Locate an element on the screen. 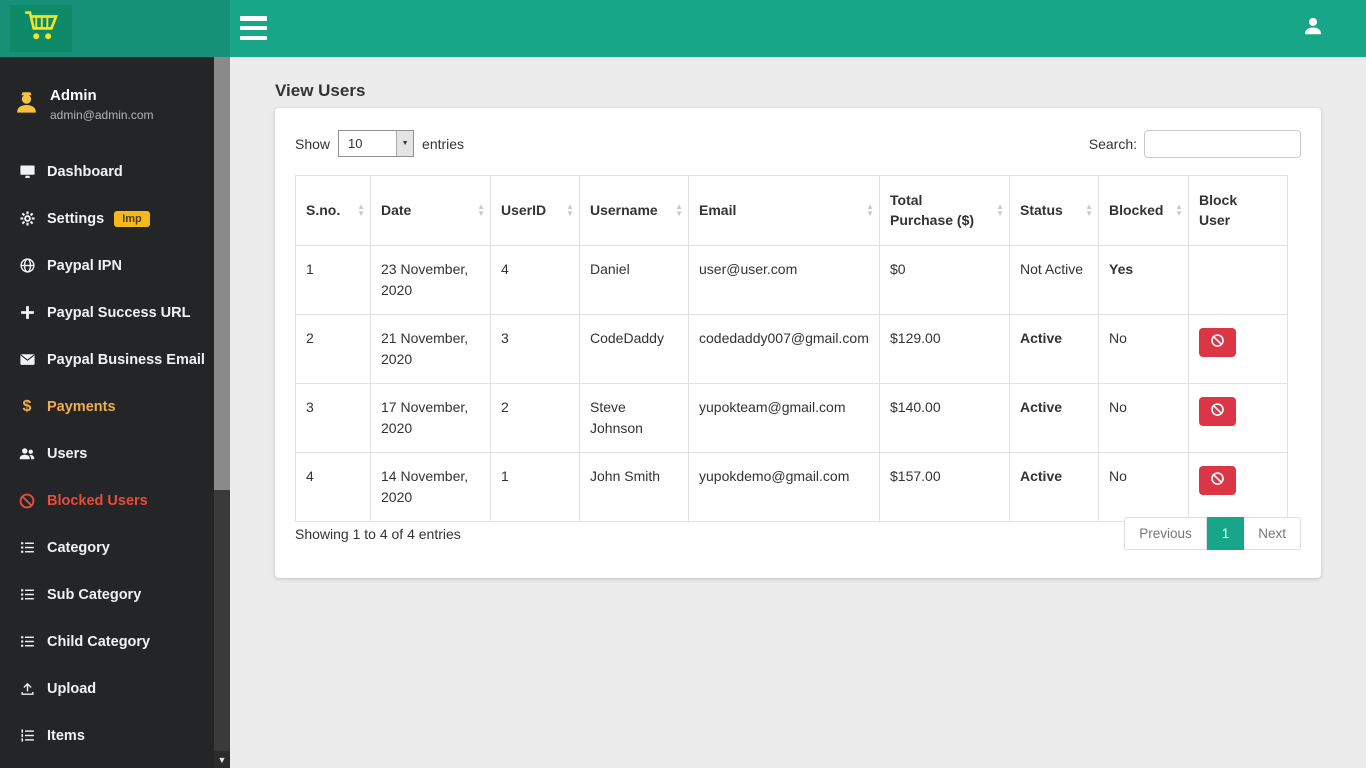 The width and height of the screenshot is (1366, 768). search-label: Search: is located at coordinates (1112, 144).